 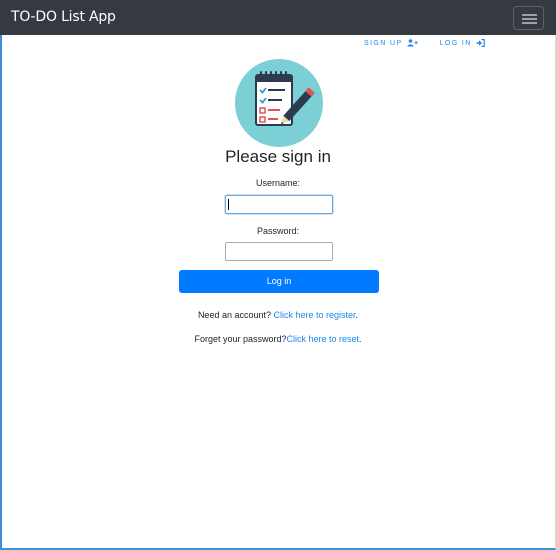 I want to click on text-cursor, so click(x=228, y=204).